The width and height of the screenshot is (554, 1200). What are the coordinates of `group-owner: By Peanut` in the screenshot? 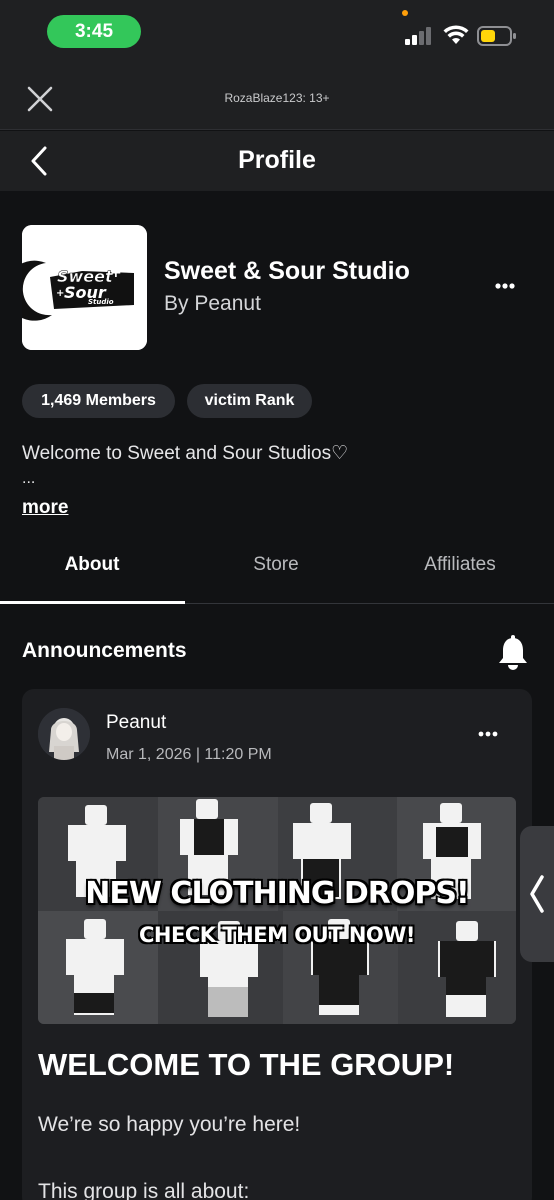 It's located at (212, 304).